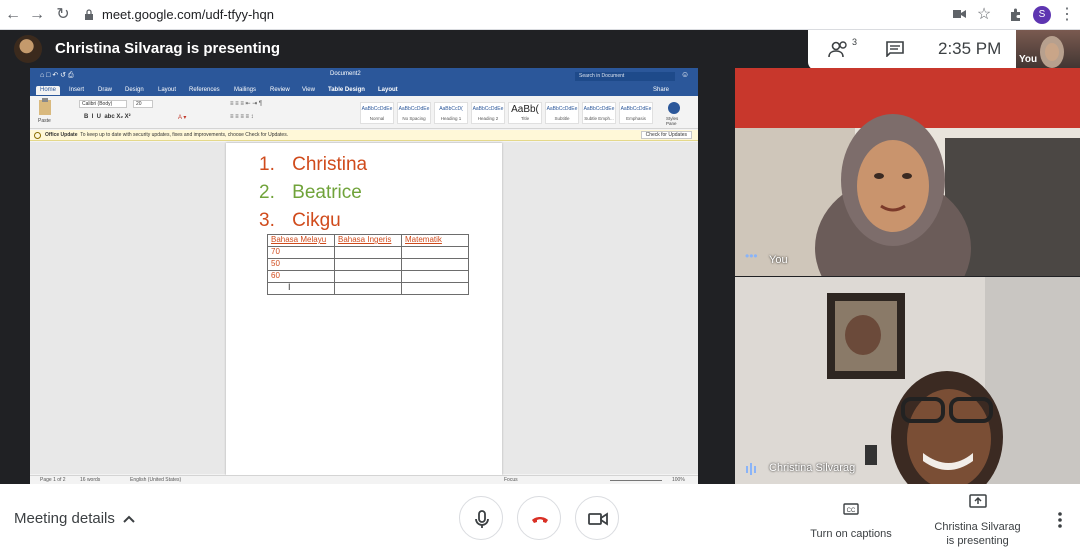  I want to click on style-name: Heading 1, so click(451, 118).